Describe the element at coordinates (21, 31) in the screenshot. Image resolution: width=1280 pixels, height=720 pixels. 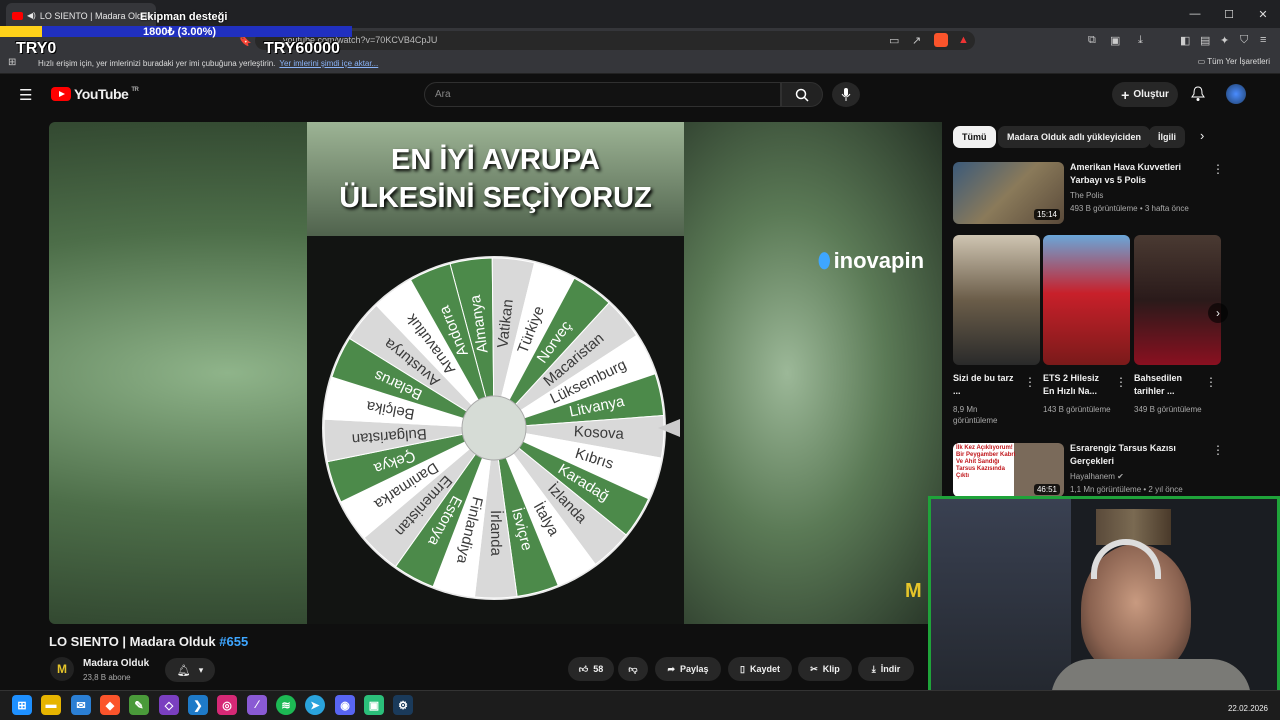
I see `donation-progress-fill` at that location.